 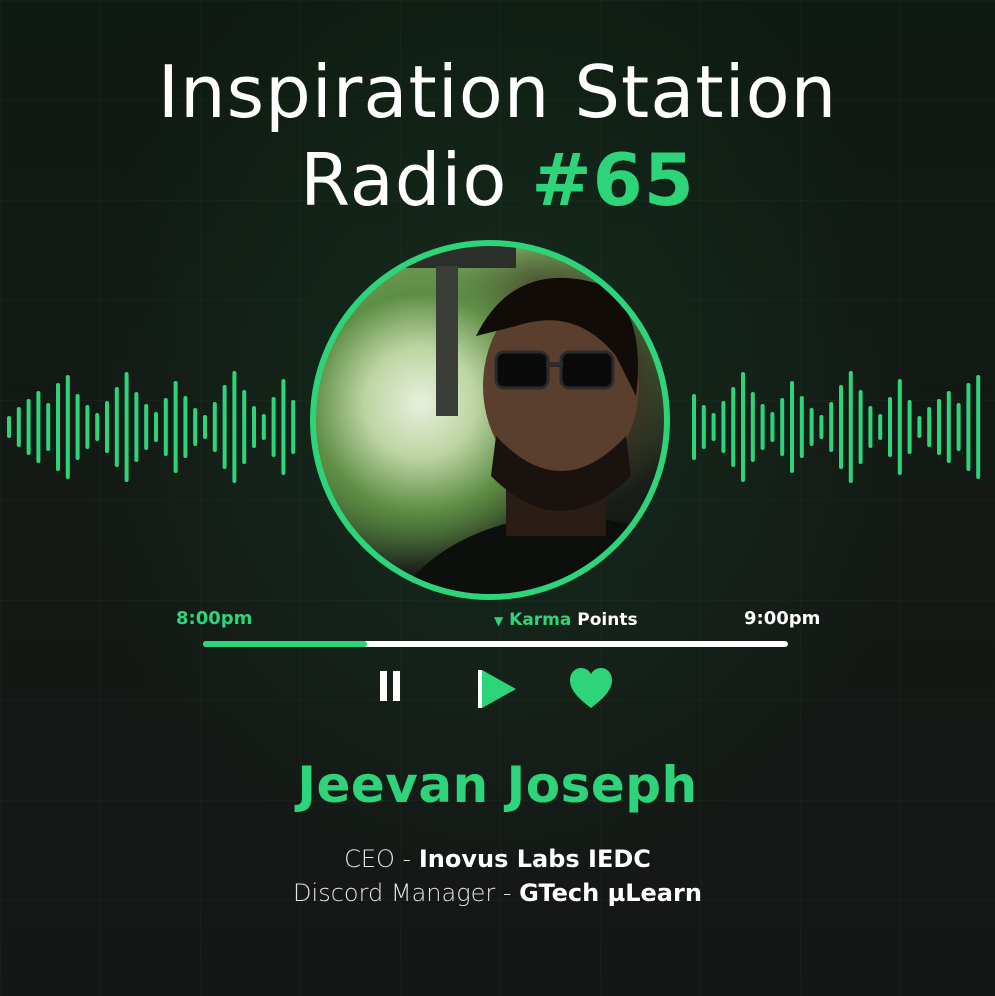 I want to click on guest-name: Jeevan Joseph, so click(x=497, y=785).